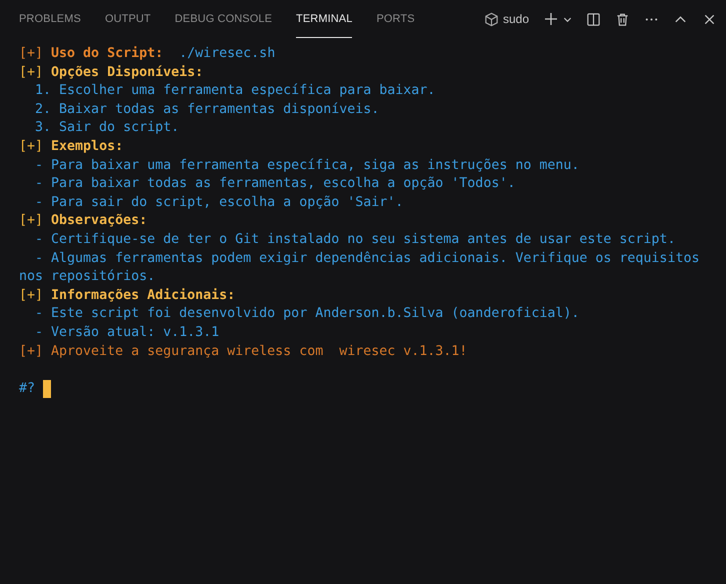 The width and height of the screenshot is (726, 584). Describe the element at coordinates (127, 19) in the screenshot. I see `panel-tab: OUTPUT` at that location.